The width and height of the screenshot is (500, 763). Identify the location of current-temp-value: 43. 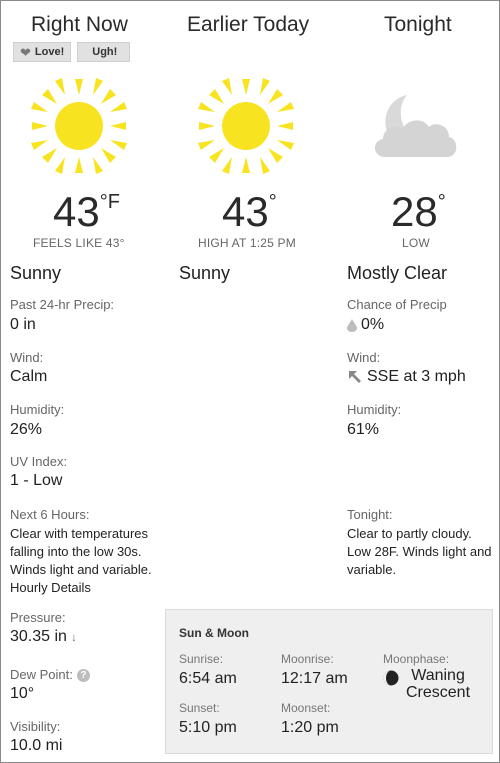
(76, 211).